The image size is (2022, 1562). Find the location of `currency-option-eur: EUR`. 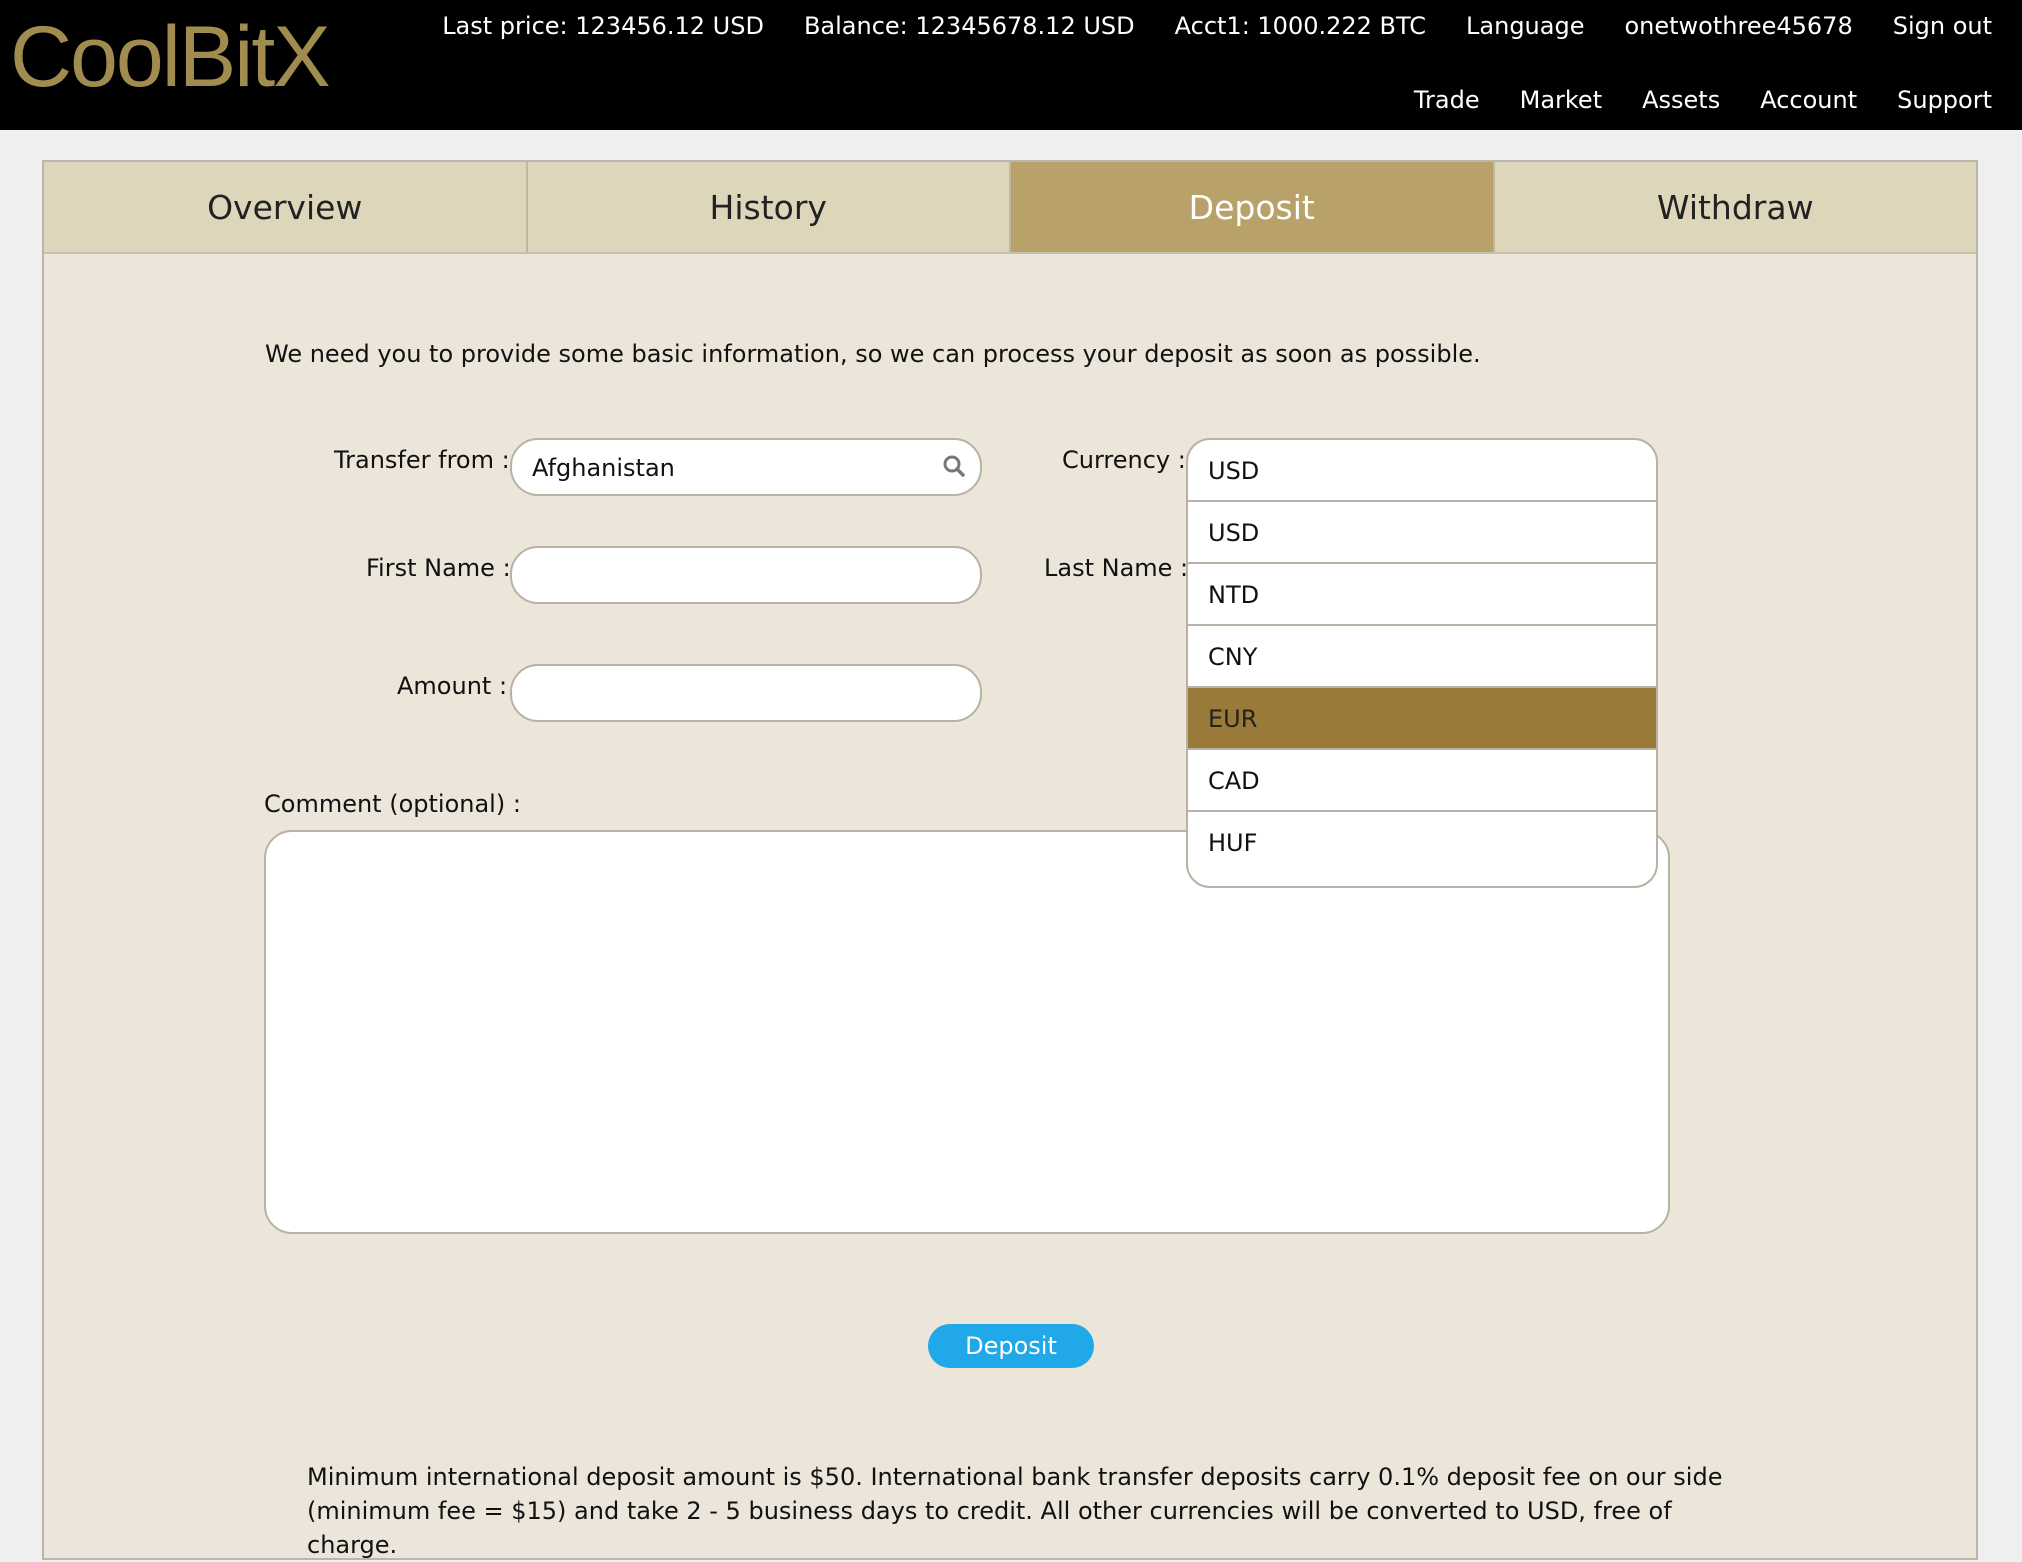

currency-option-eur: EUR is located at coordinates (1422, 719).